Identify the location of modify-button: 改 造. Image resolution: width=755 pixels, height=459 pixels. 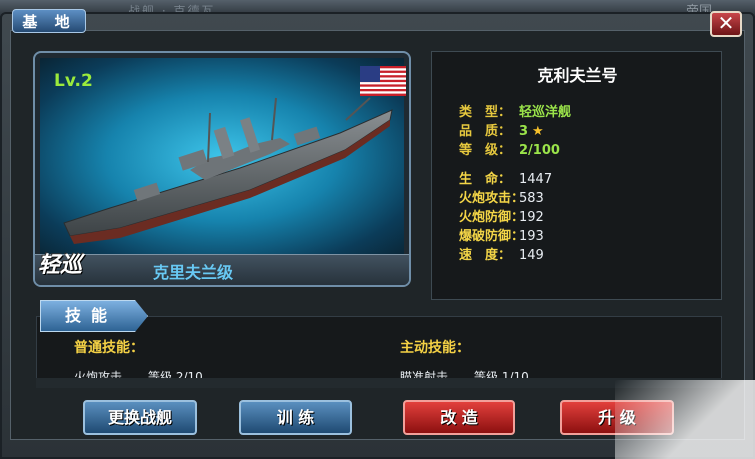
(459, 417).